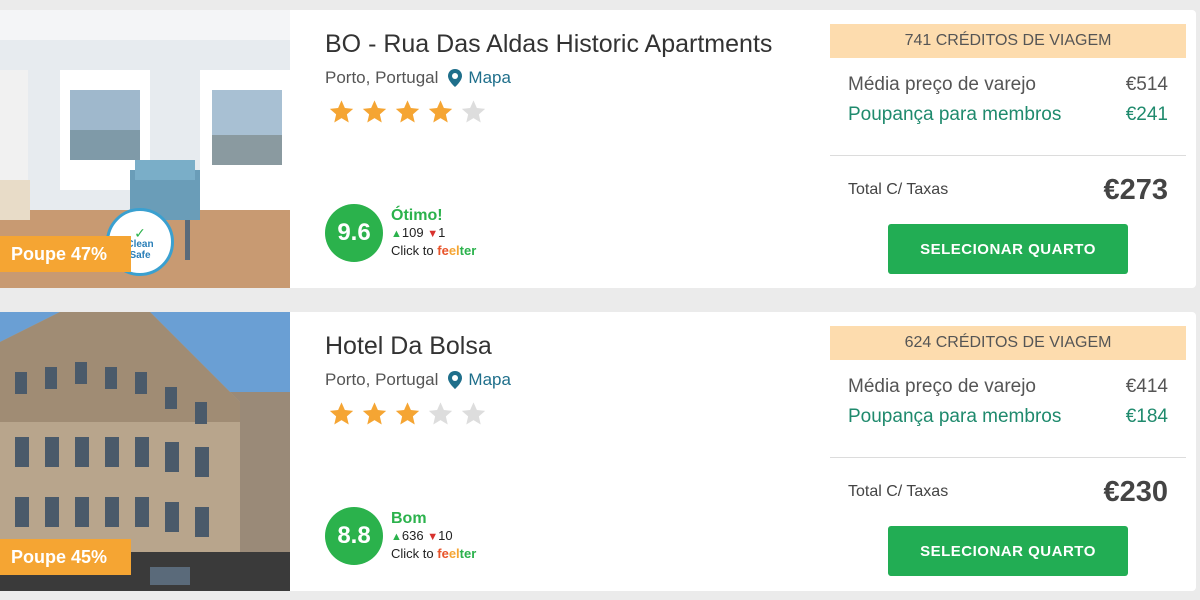 The height and width of the screenshot is (600, 1200). What do you see at coordinates (354, 536) in the screenshot?
I see `score-circle: 8.8` at bounding box center [354, 536].